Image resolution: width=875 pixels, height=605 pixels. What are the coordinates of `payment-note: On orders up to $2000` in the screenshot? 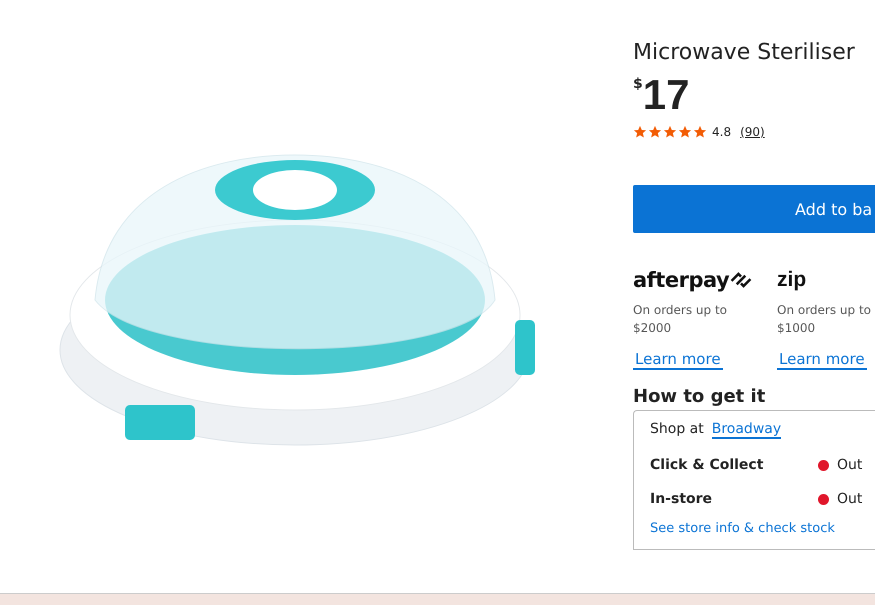 It's located at (680, 319).